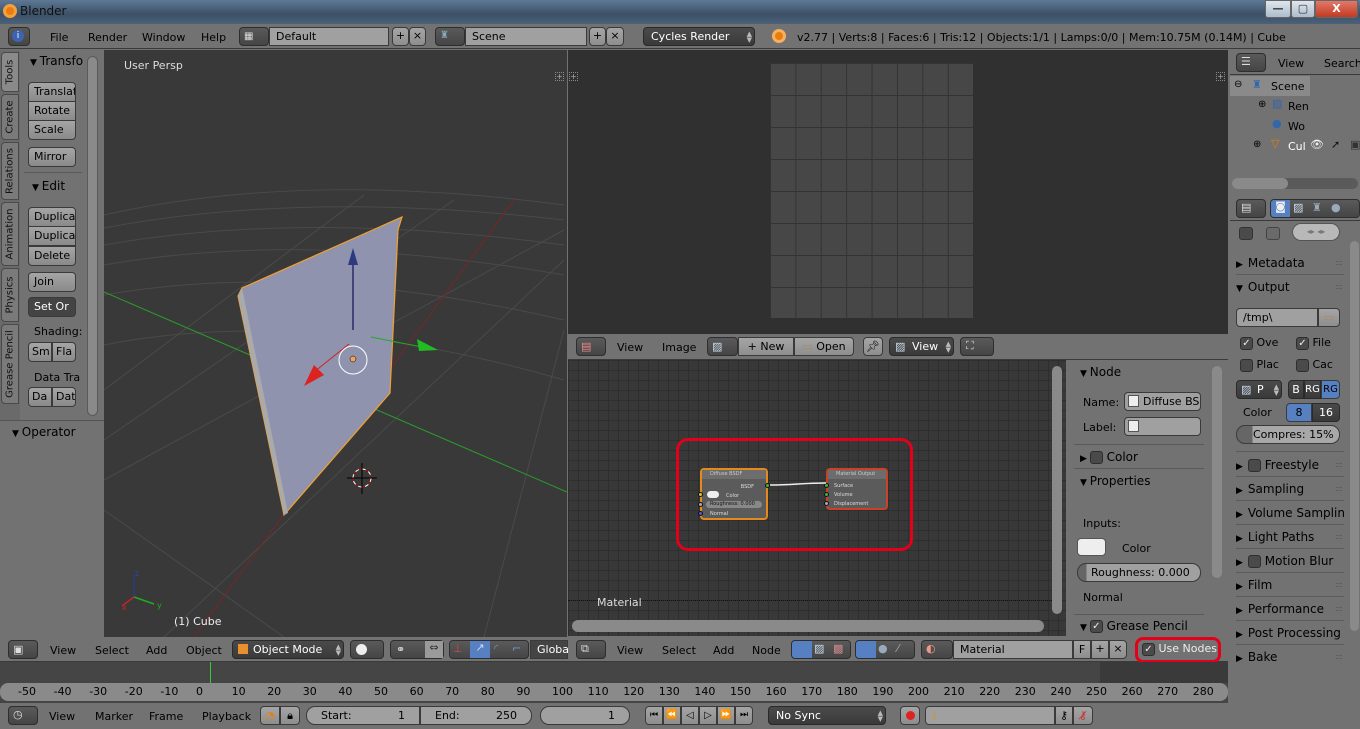 This screenshot has width=1360, height=729. What do you see at coordinates (1162, 401) in the screenshot?
I see `node-name-field: Diffuse BS` at bounding box center [1162, 401].